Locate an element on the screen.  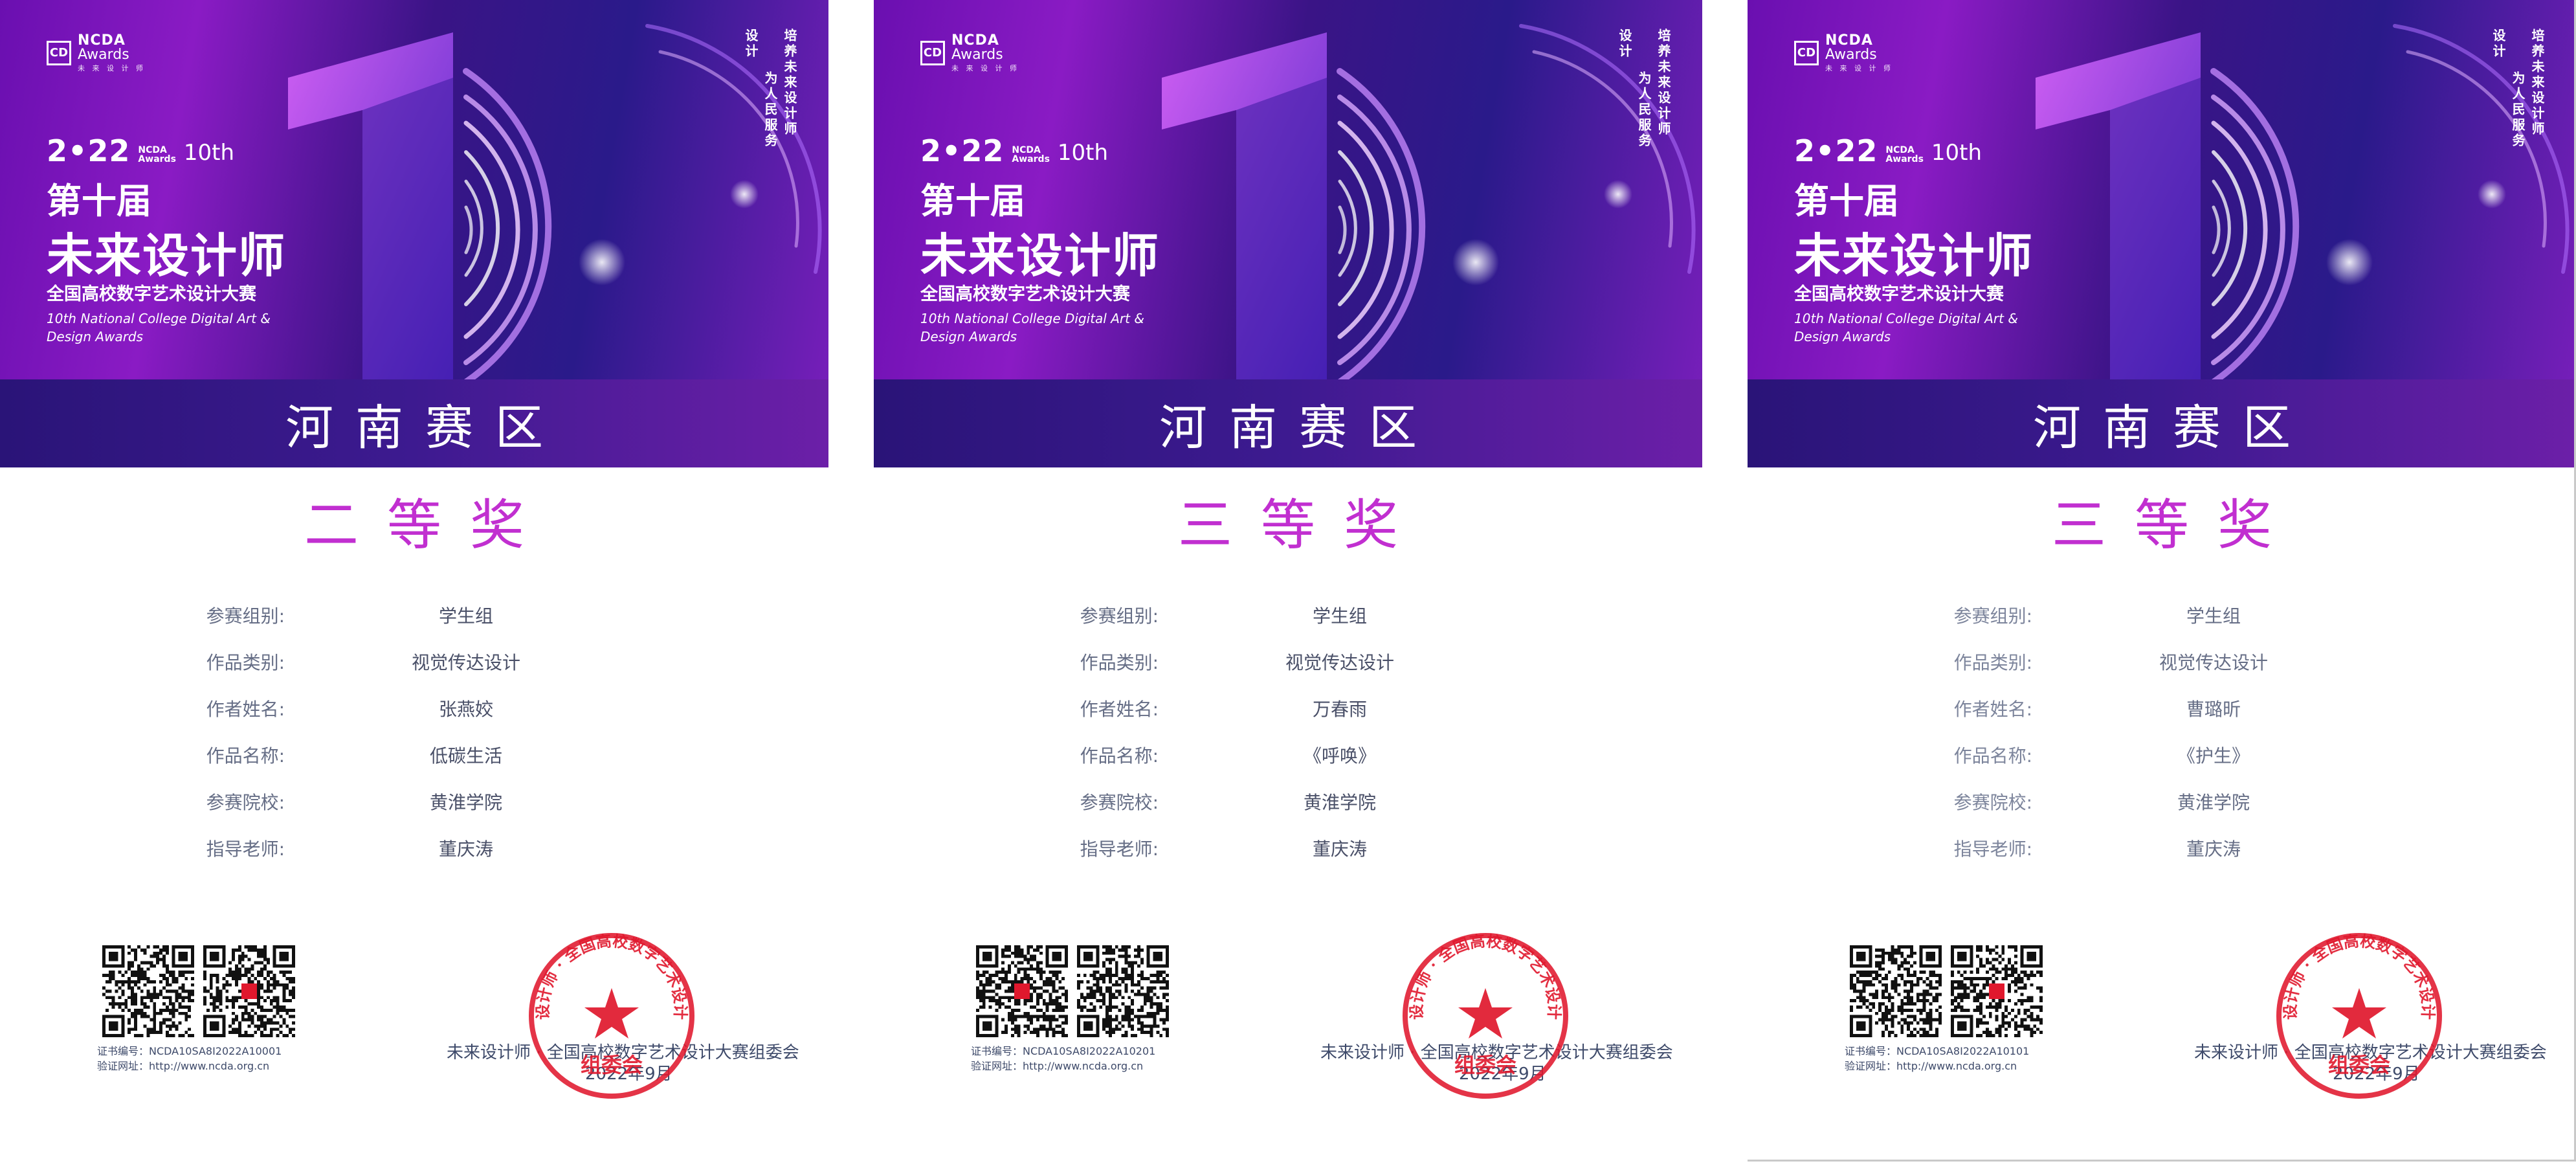
certificate-number: 证书编号：NCDA10SA8I2022A10001 is located at coordinates (189, 1051).